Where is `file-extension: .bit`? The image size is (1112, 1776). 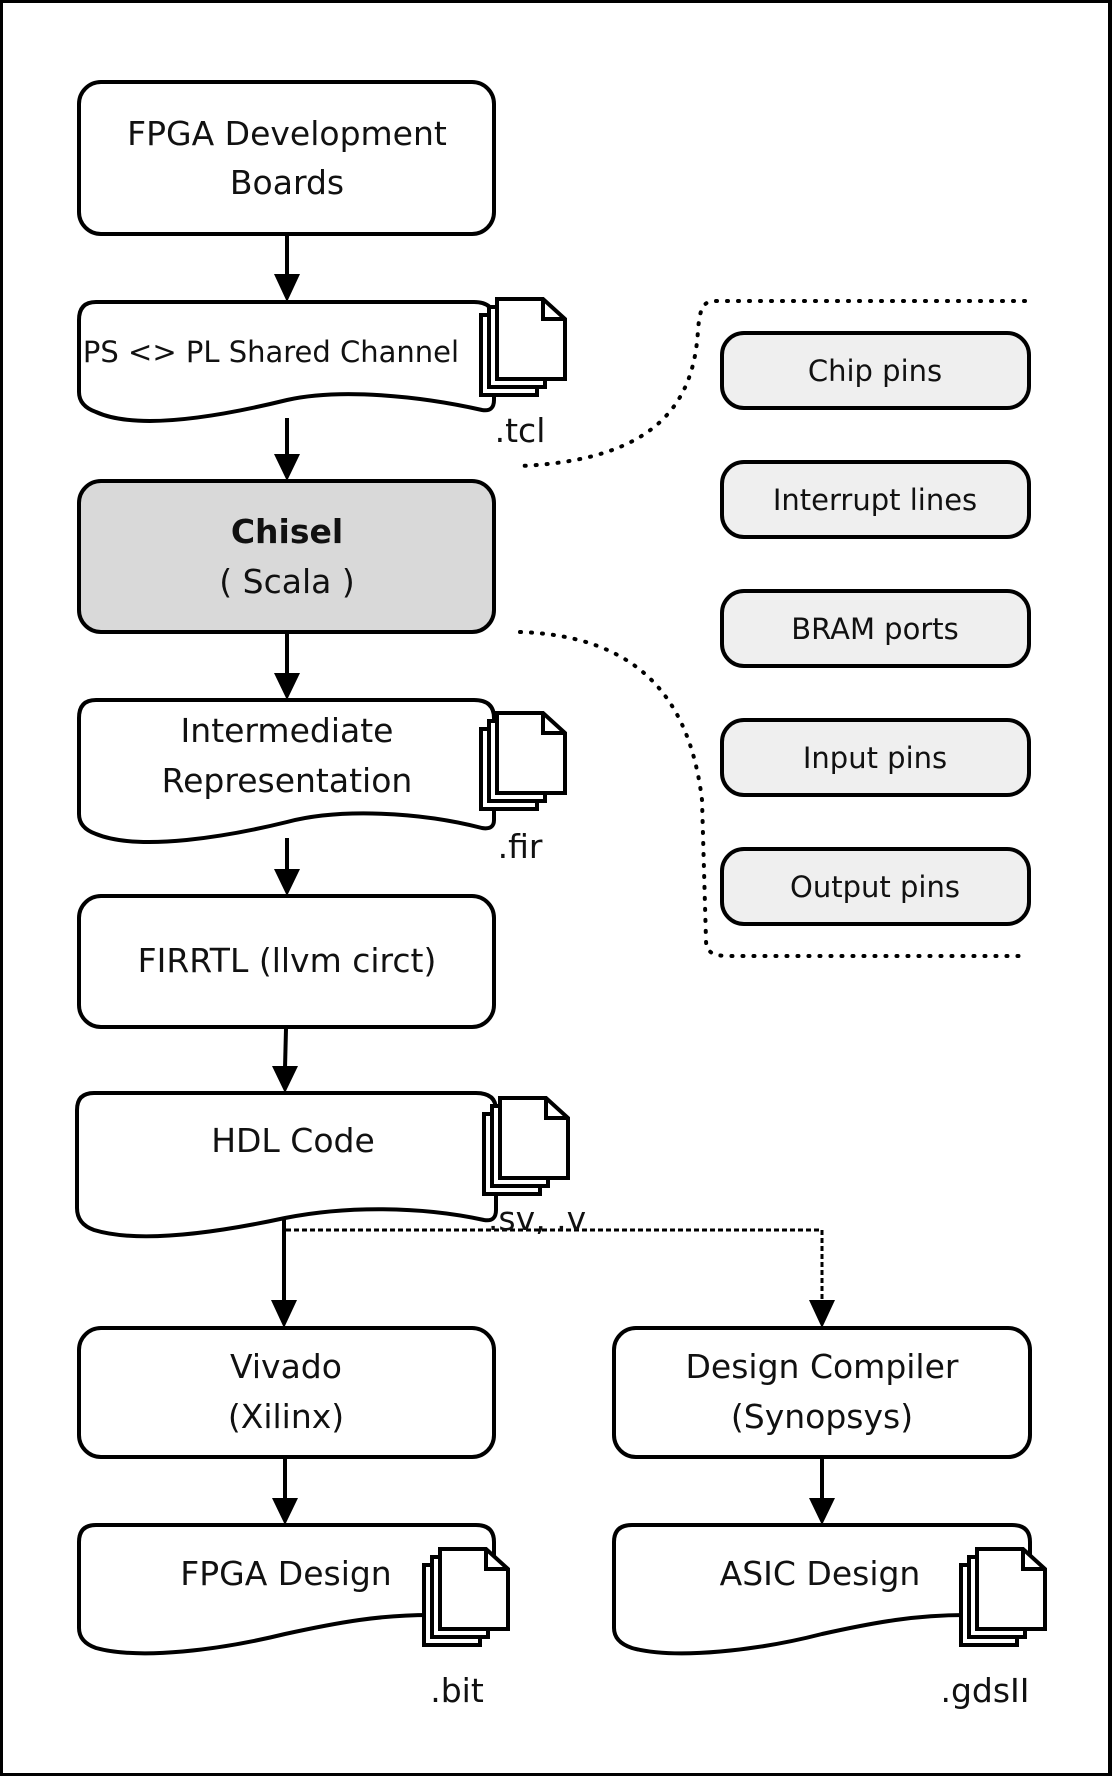 file-extension: .bit is located at coordinates (457, 1690).